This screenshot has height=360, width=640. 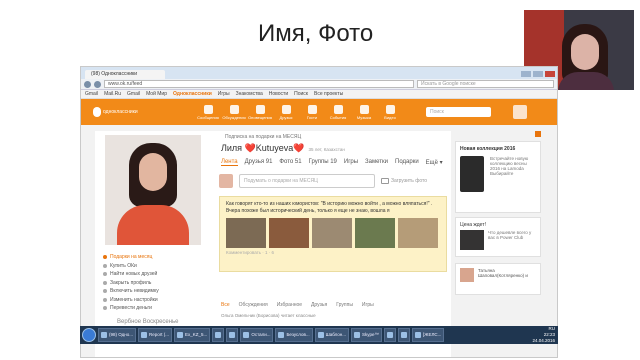 What do you see at coordinates (289, 305) in the screenshot?
I see `feed-tab: Избранное` at bounding box center [289, 305].